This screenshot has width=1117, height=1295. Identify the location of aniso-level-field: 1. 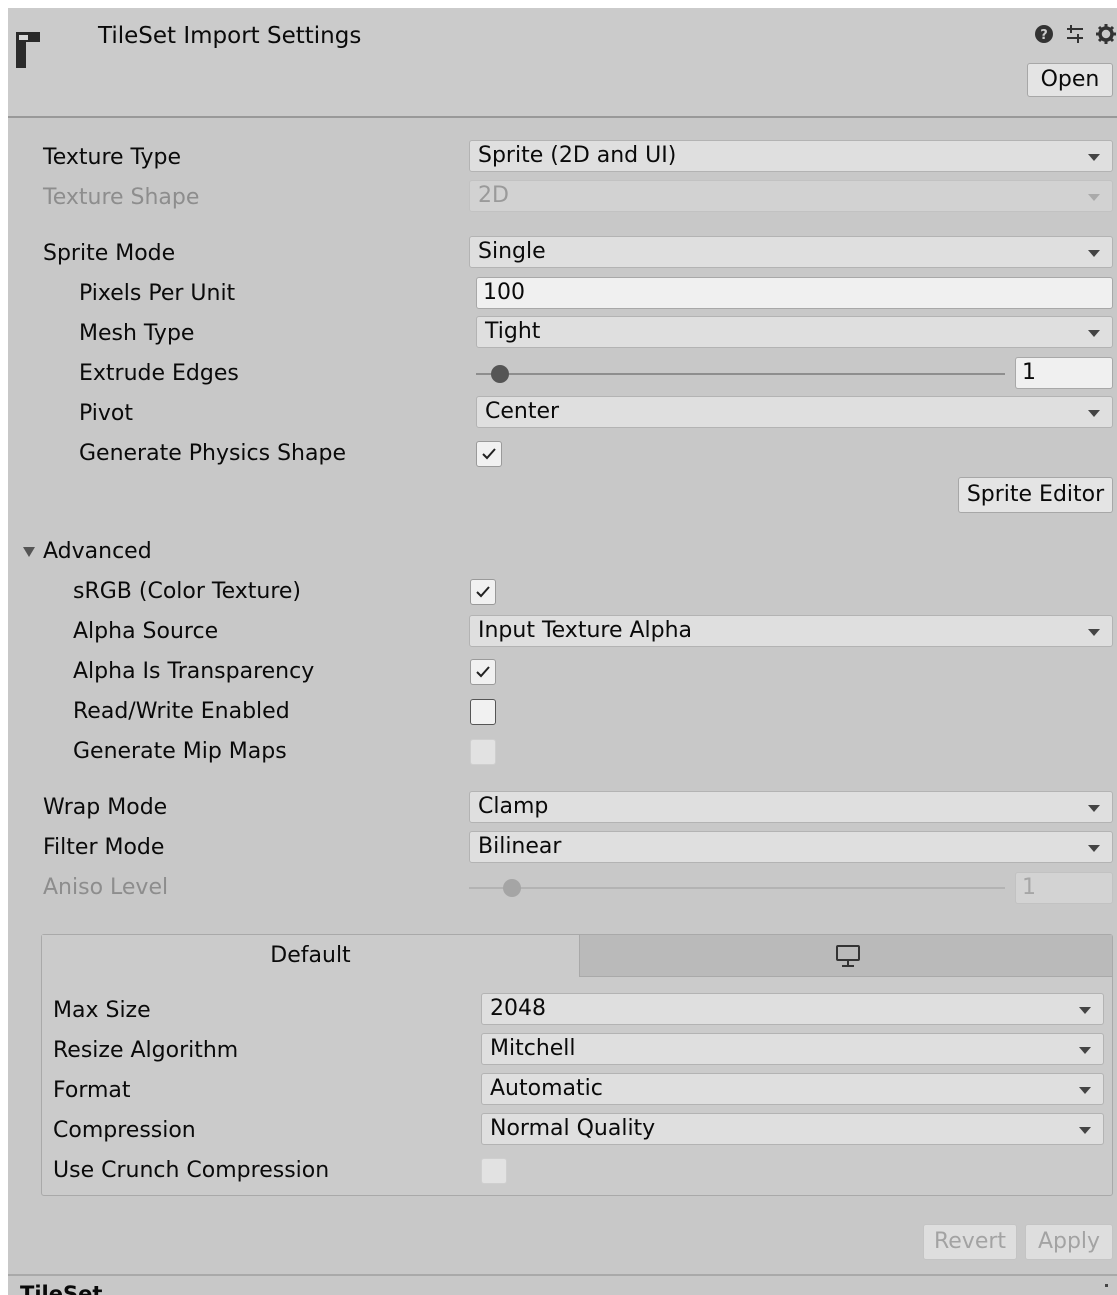
(1064, 888).